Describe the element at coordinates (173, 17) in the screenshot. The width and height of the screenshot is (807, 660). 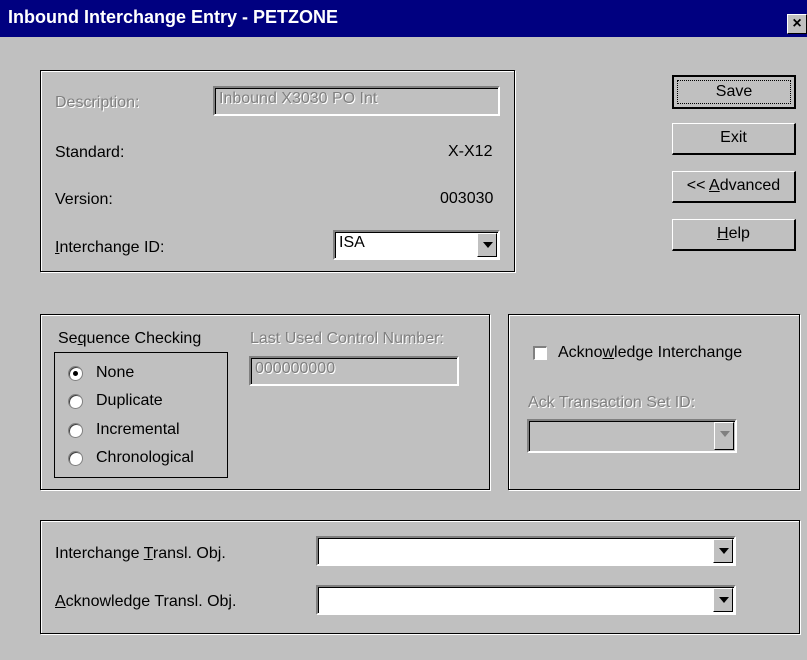
I see `window-title: Inbound Interchange Entry - PETZONE` at that location.